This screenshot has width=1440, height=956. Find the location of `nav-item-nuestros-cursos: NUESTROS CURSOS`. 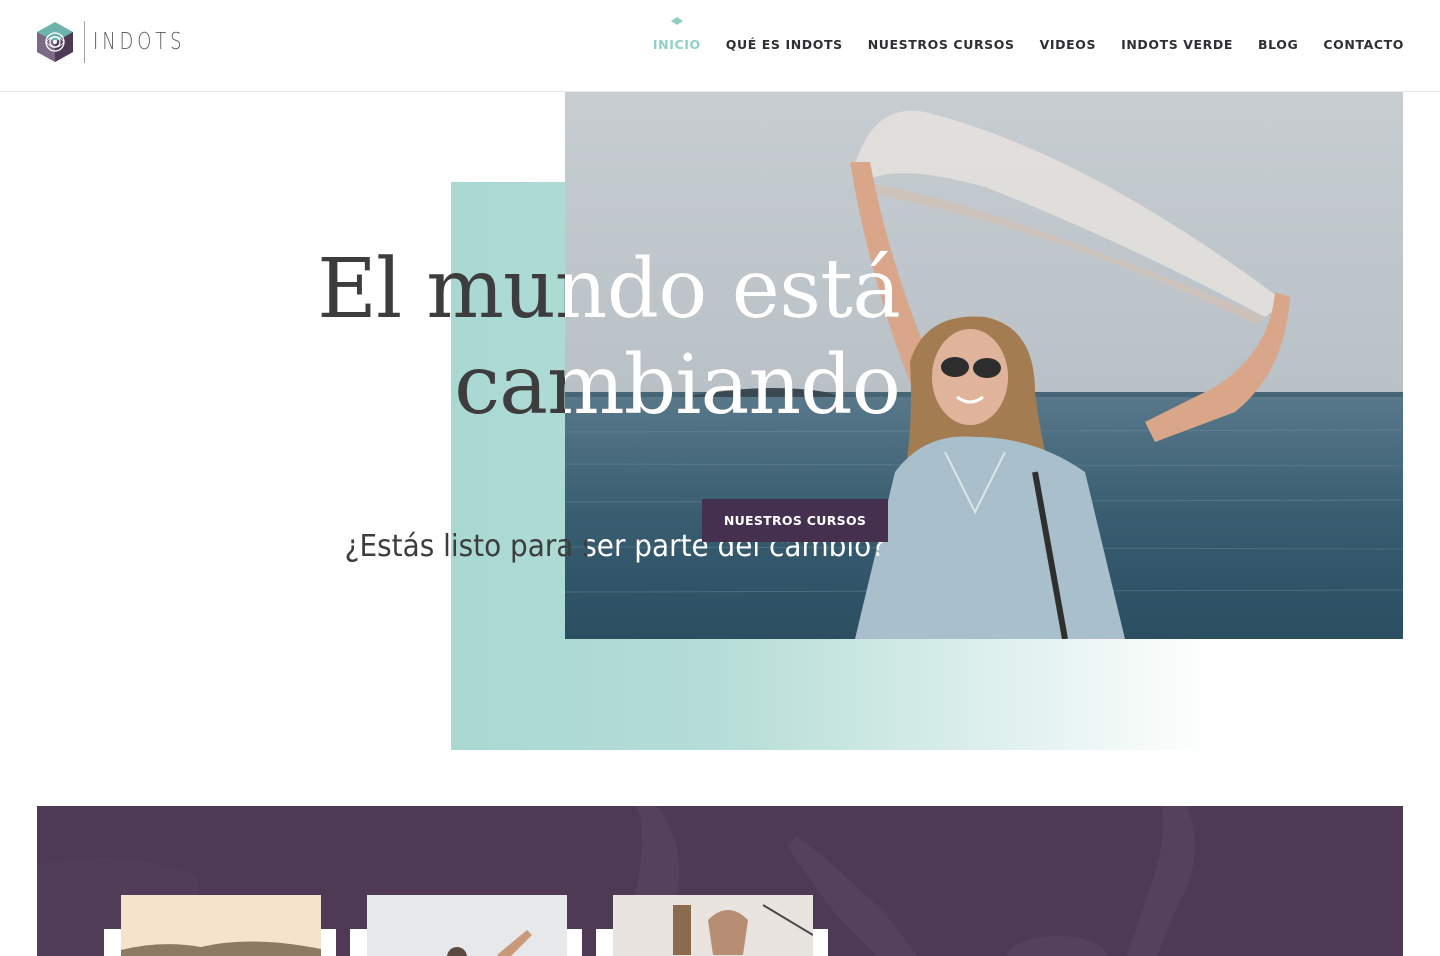

nav-item-nuestros-cursos: NUESTROS CURSOS is located at coordinates (941, 26).